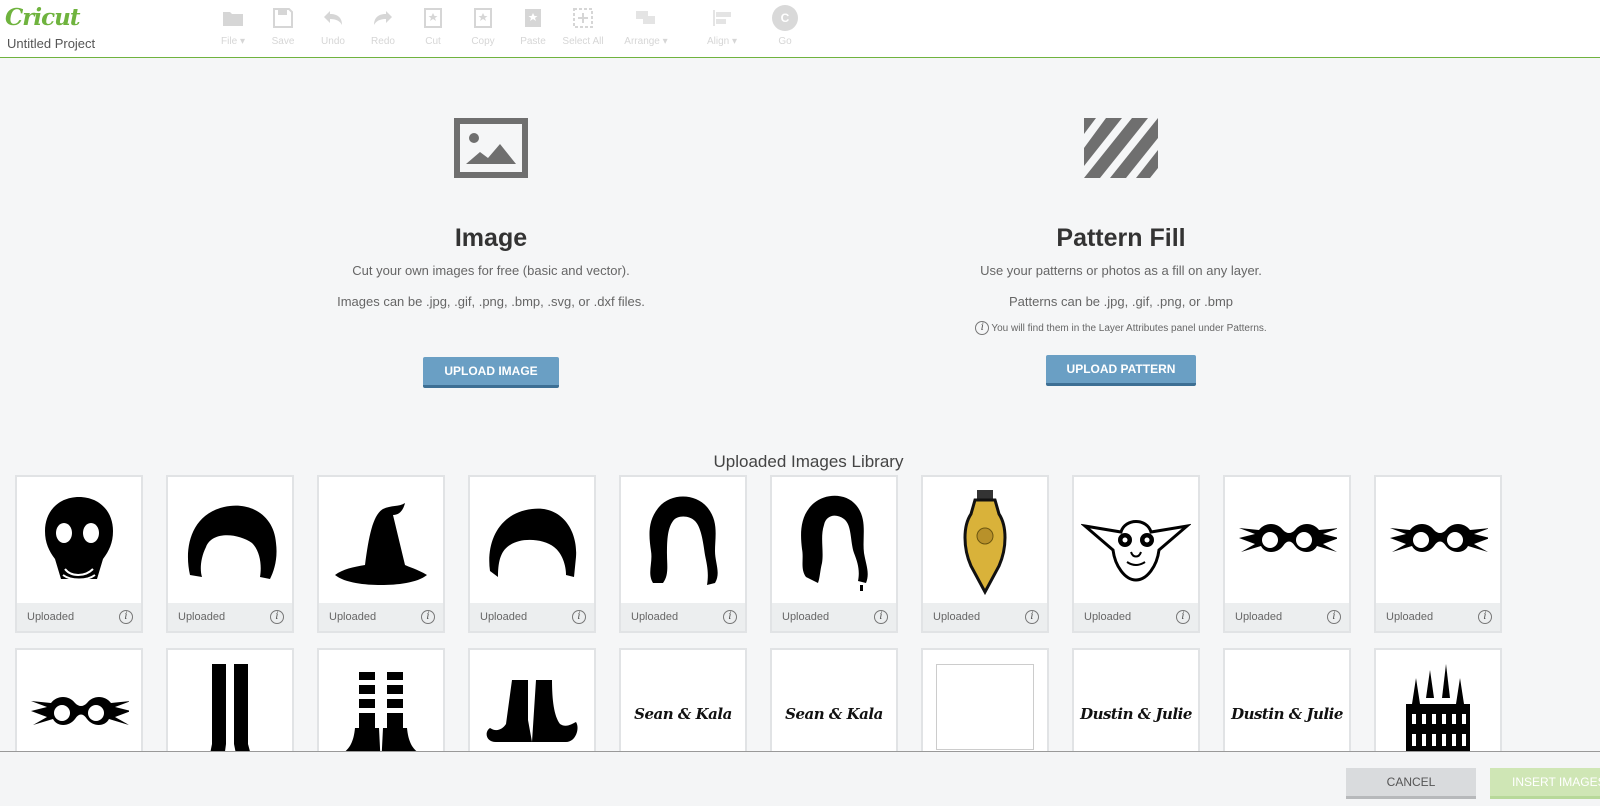  What do you see at coordinates (433, 41) in the screenshot?
I see `toolbar-label: Cut` at bounding box center [433, 41].